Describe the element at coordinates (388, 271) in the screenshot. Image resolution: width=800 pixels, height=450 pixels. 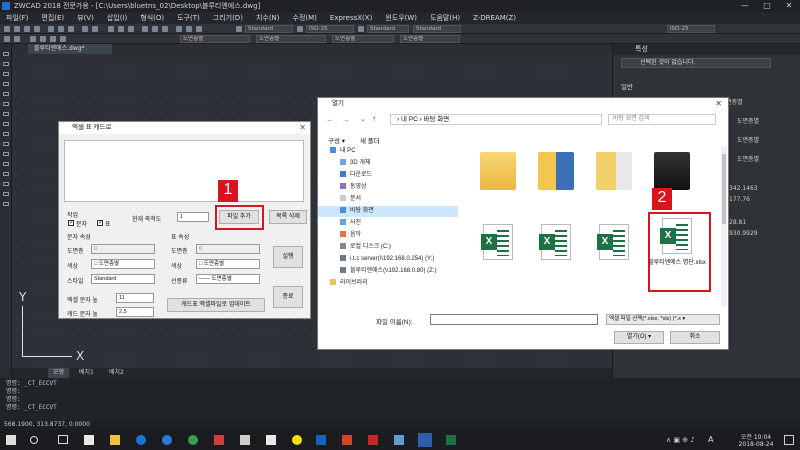
I see `nav-item: 블루티엔에스(\\192.168.0.80) (Z:)` at that location.